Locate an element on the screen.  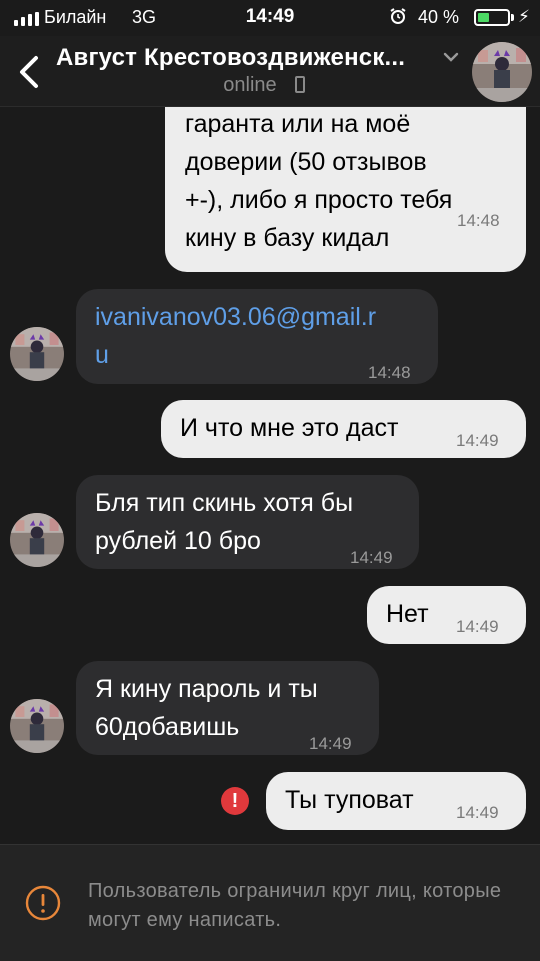
message-text: И что мне это даст is located at coordinates (289, 428).